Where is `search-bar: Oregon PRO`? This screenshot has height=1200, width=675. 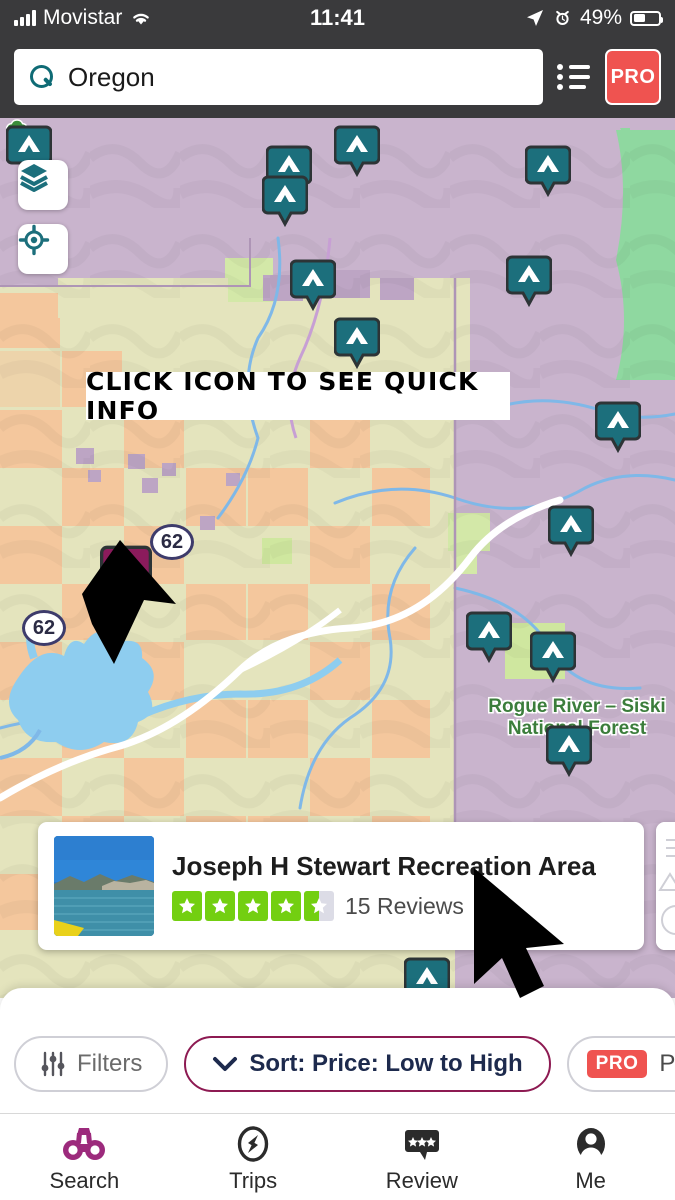 search-bar: Oregon PRO is located at coordinates (337, 77).